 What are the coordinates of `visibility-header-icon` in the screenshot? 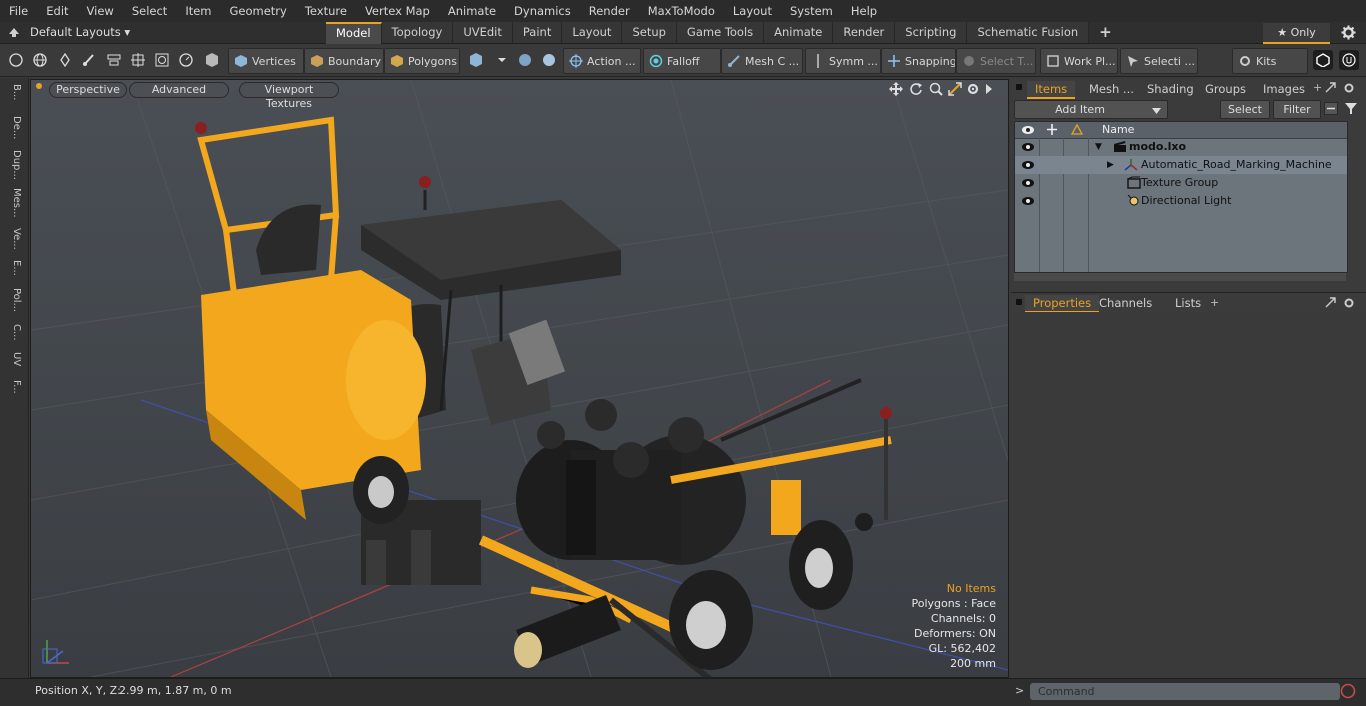 It's located at (1028, 131).